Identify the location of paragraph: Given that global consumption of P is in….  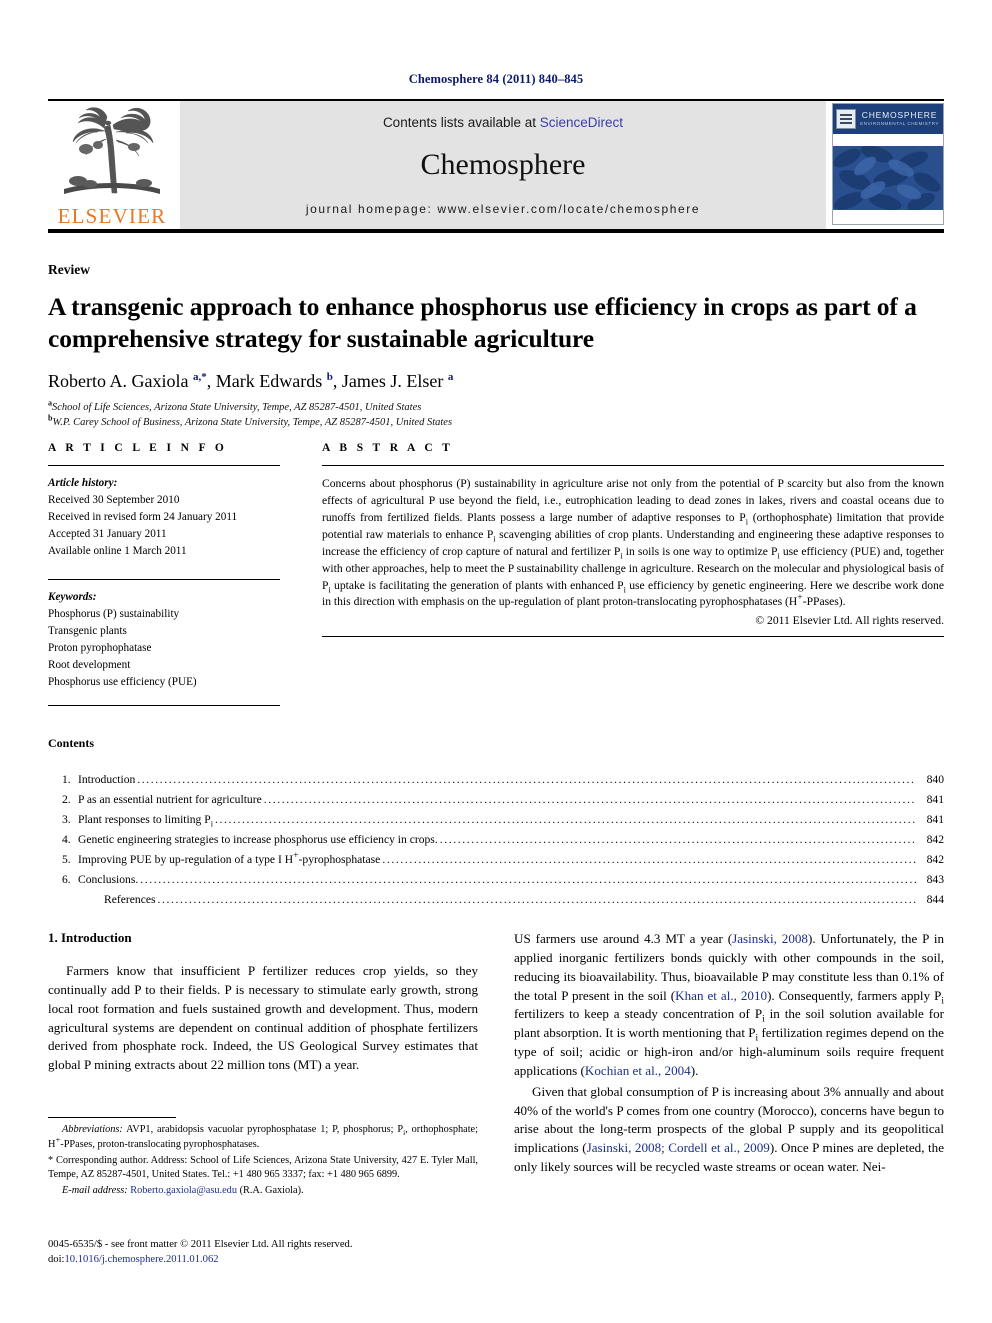
(729, 1129).